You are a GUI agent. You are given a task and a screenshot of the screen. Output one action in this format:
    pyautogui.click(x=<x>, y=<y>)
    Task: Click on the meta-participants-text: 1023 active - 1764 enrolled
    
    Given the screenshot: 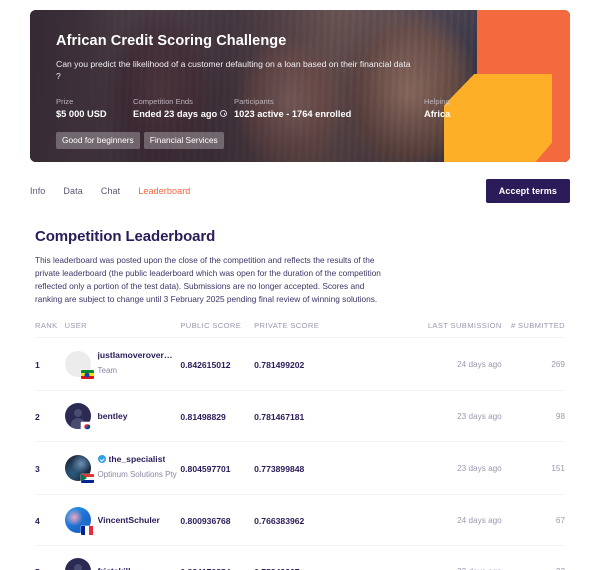 What is the action you would take?
    pyautogui.click(x=293, y=113)
    